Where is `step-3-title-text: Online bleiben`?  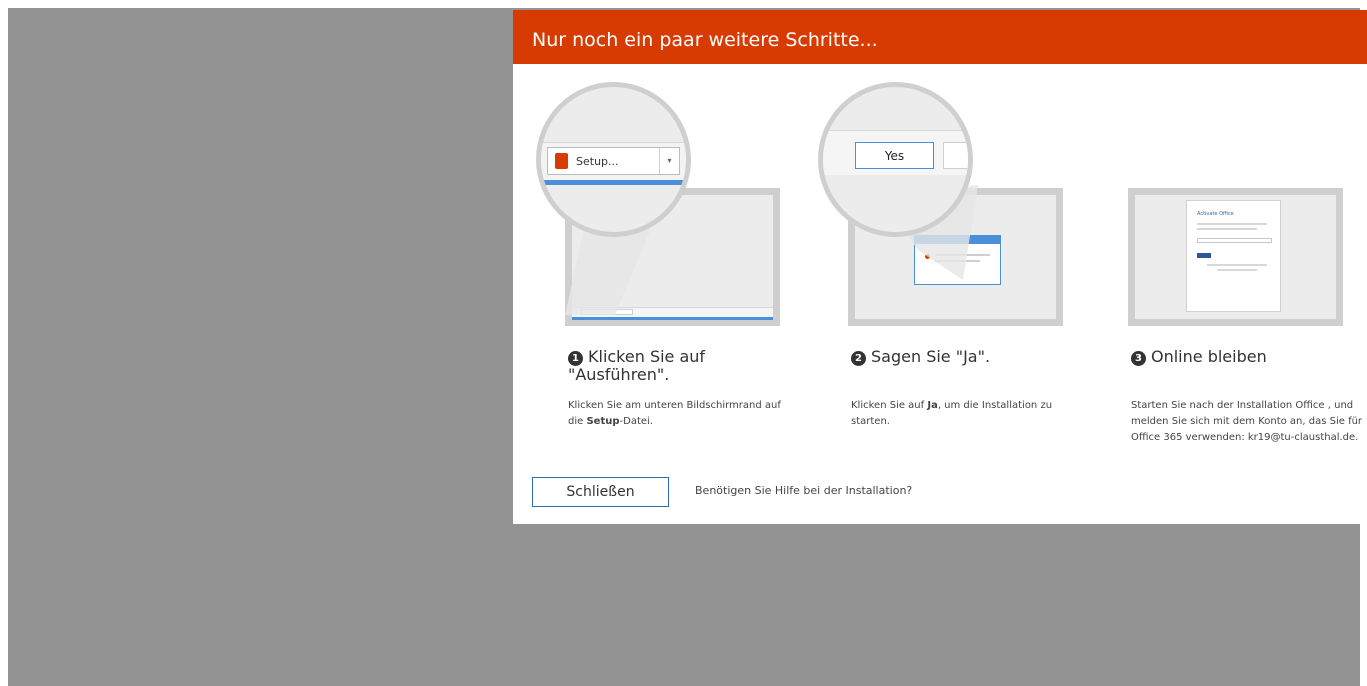
step-3-title-text: Online bleiben is located at coordinates (1209, 356).